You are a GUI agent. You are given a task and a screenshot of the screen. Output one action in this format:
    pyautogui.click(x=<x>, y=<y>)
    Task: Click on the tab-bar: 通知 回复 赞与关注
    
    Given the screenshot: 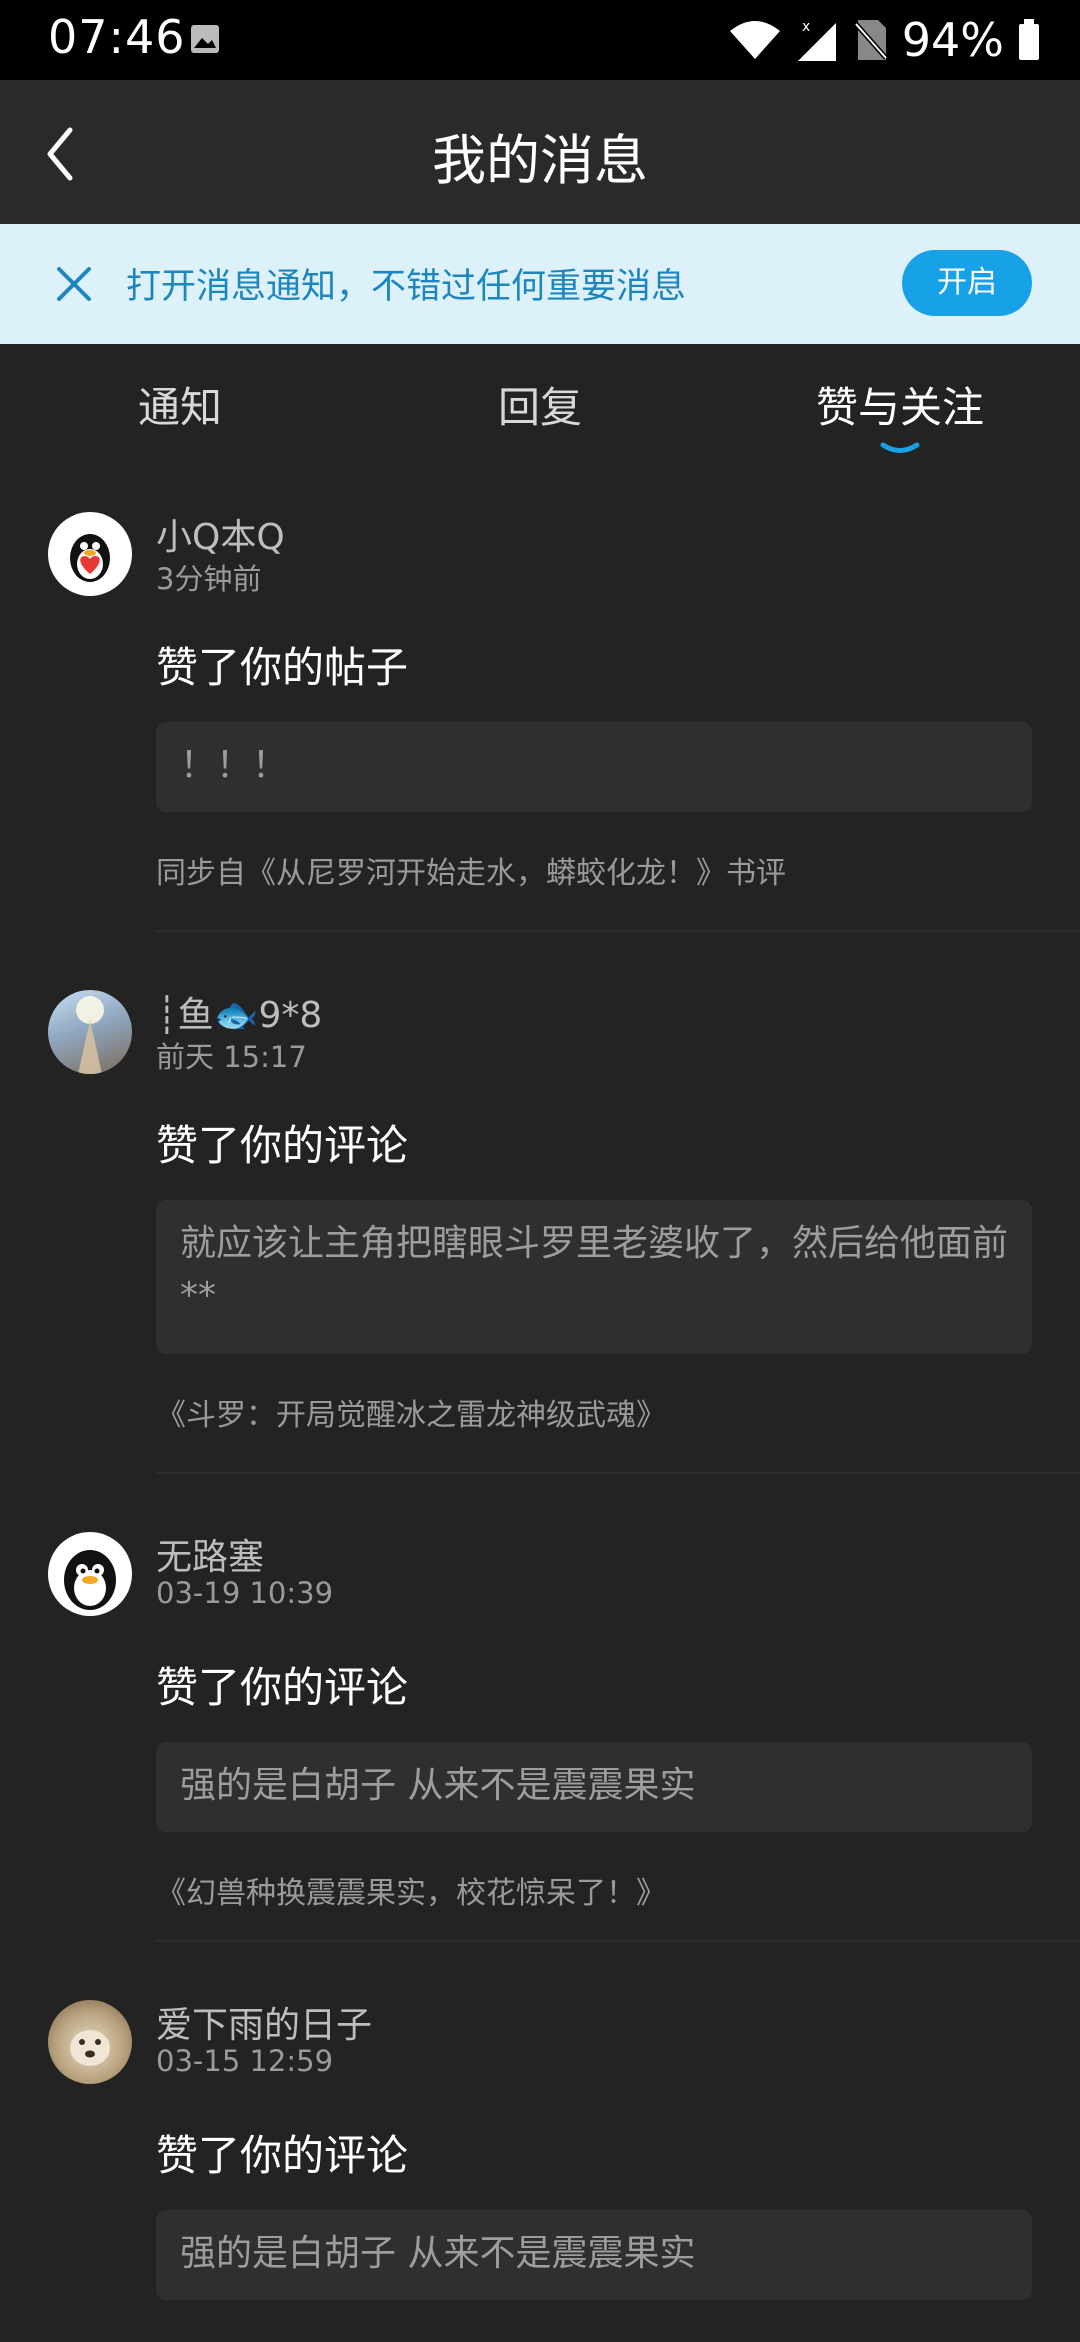 What is the action you would take?
    pyautogui.click(x=540, y=409)
    